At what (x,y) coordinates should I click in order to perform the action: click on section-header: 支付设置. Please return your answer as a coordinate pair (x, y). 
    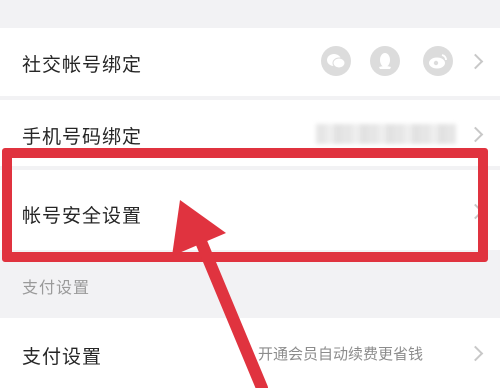
    Looking at the image, I should click on (56, 287).